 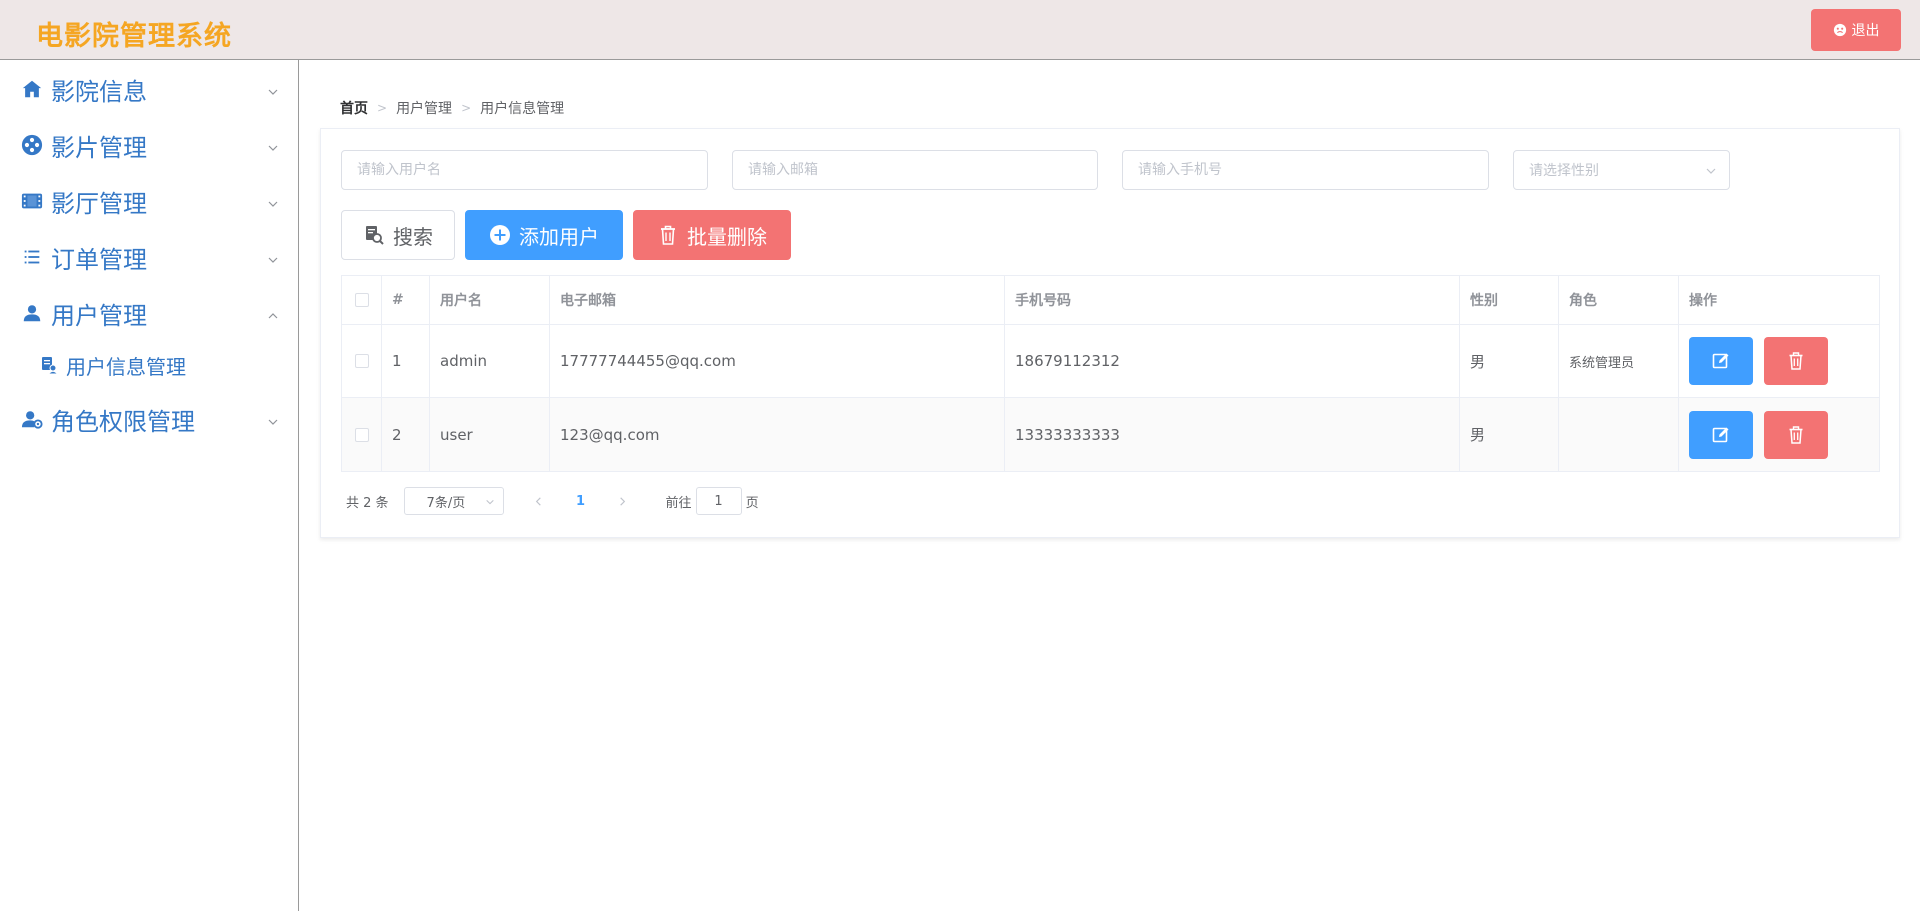 I want to click on select-all-checkbox, so click(x=361, y=300).